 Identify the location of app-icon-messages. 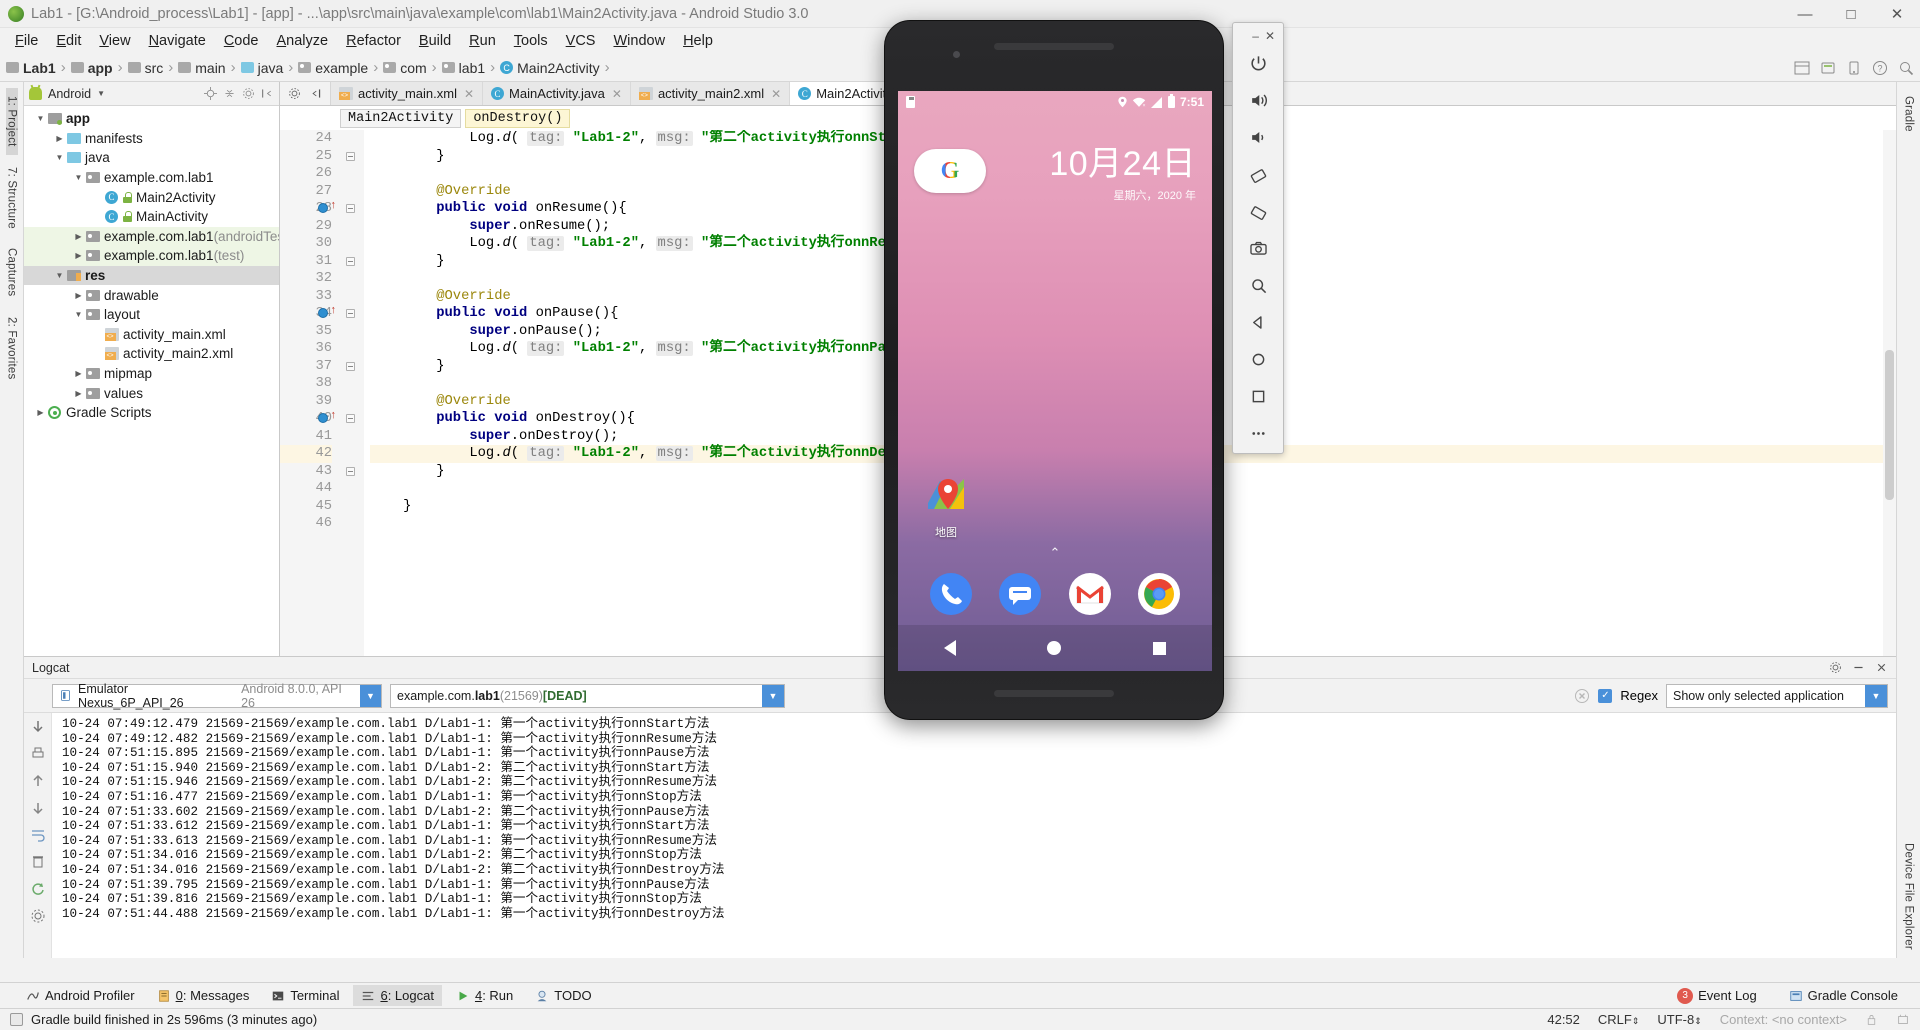
(1020, 594).